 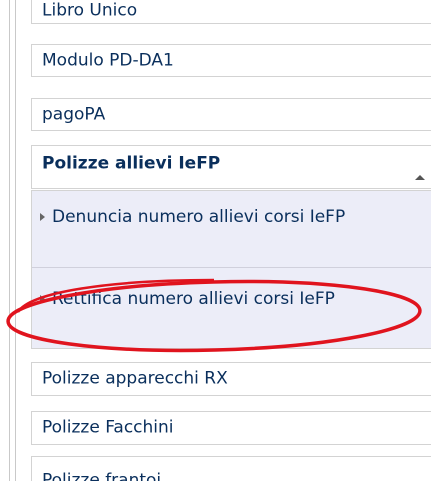 I want to click on menu-item-label: Polizze Facchini, so click(x=108, y=427).